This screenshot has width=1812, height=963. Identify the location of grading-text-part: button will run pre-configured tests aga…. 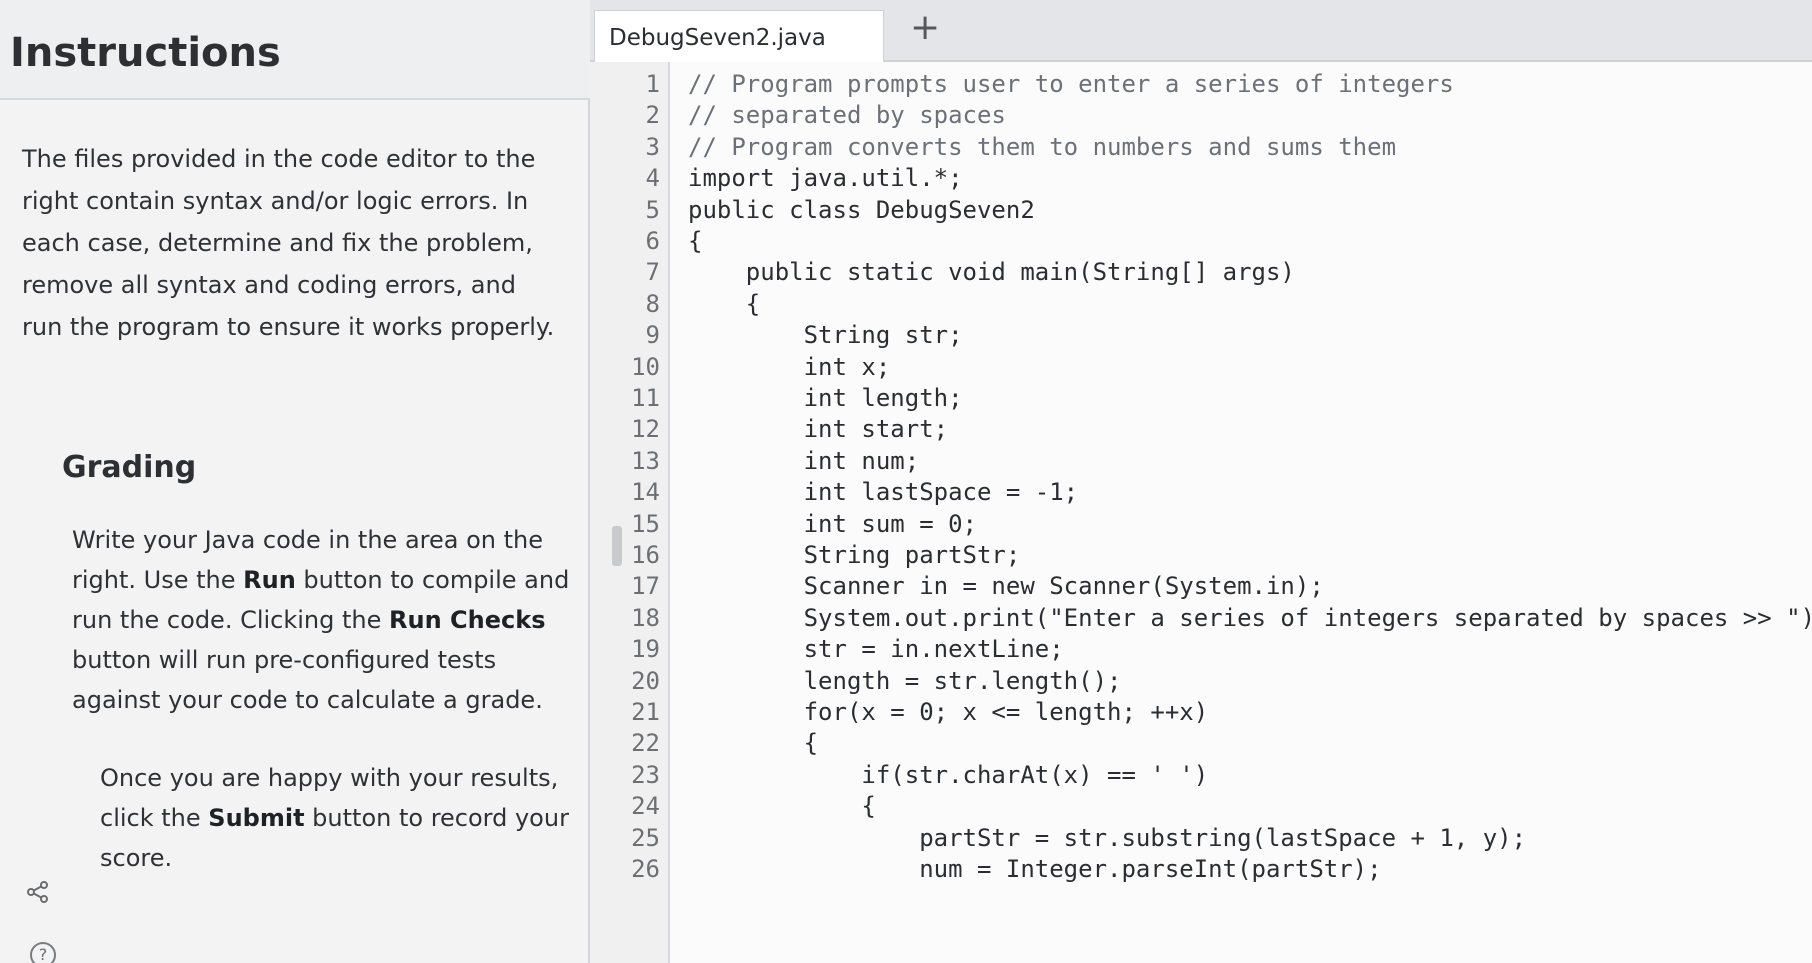
(307, 680).